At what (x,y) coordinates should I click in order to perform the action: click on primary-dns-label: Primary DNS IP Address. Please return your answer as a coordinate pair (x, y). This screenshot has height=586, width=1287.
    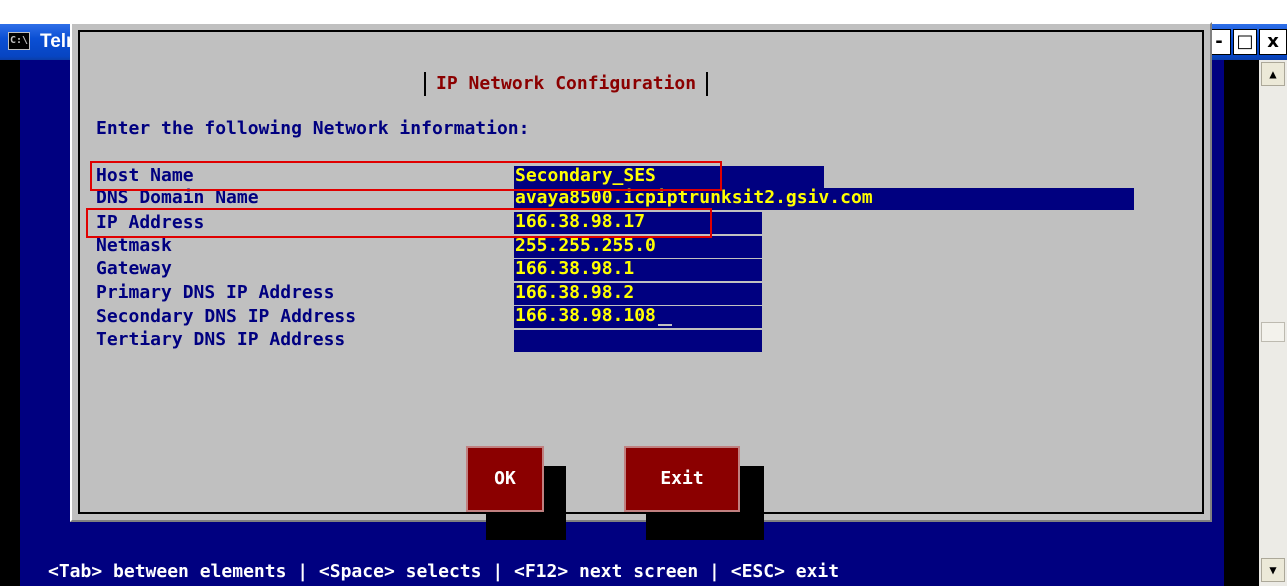
    Looking at the image, I should click on (215, 292).